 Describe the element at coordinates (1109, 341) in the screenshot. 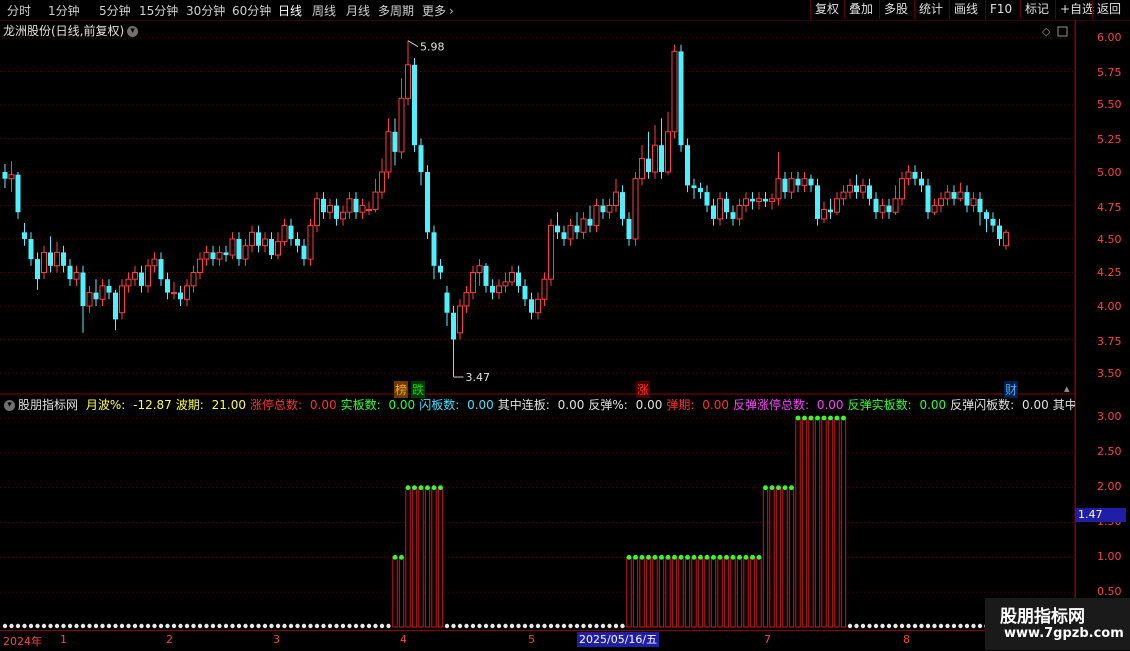

I see `price-tick: 3.75` at that location.